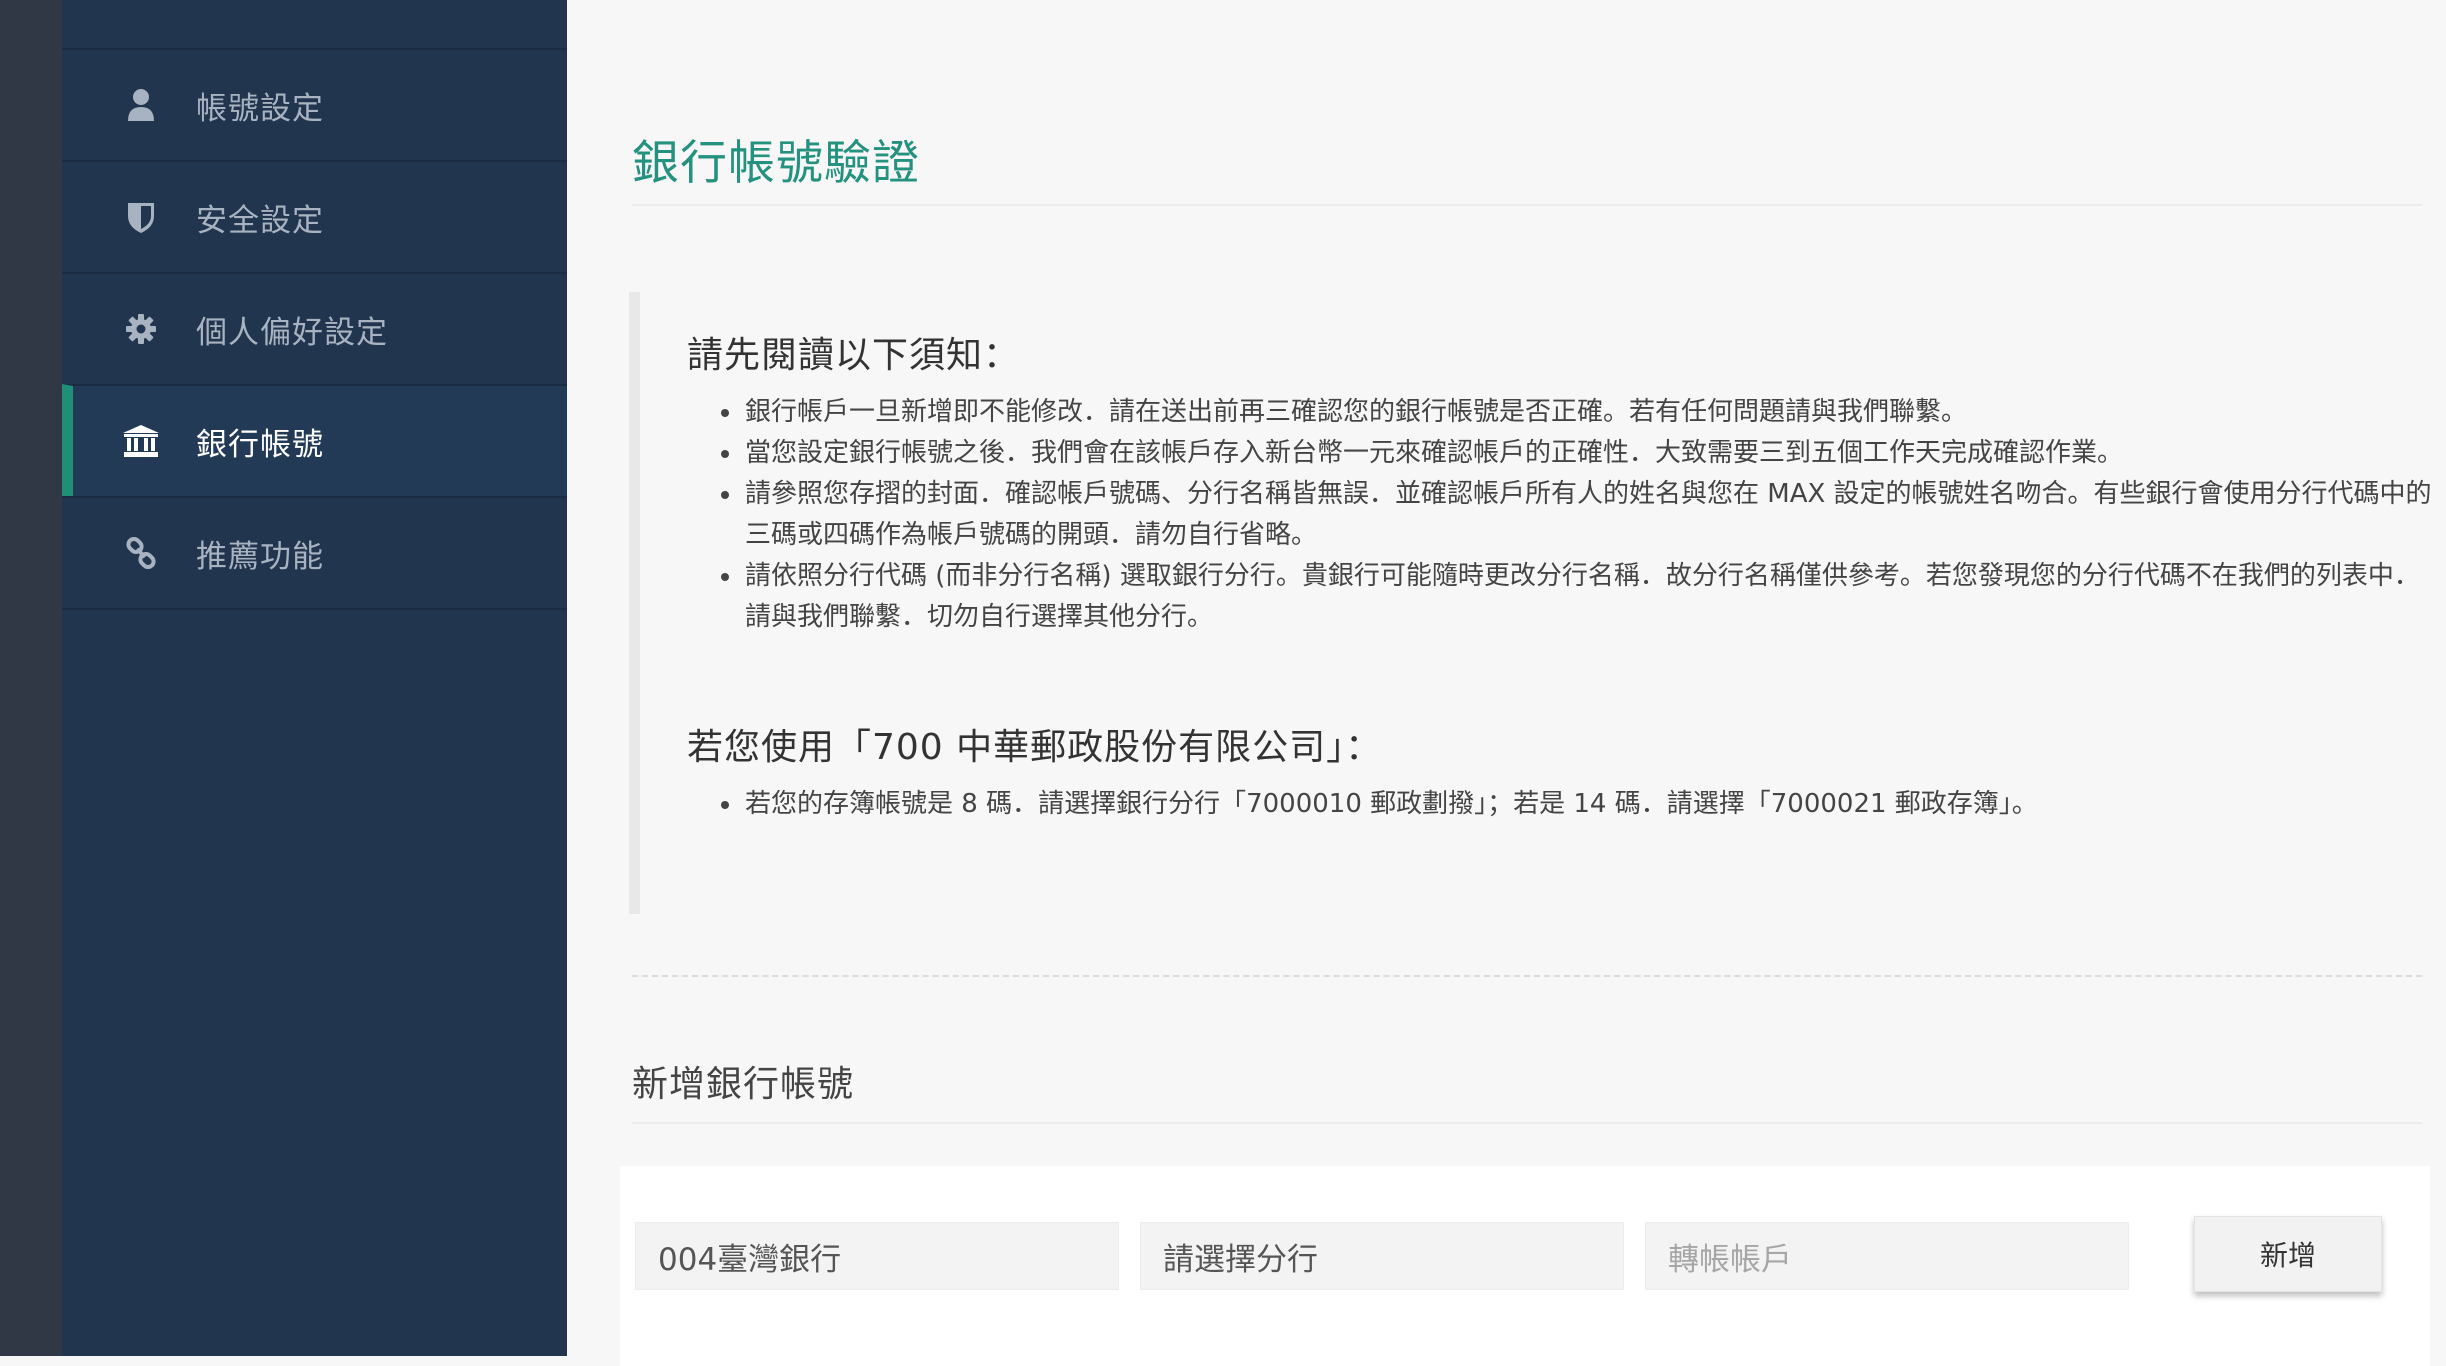 Image resolution: width=2446 pixels, height=1366 pixels. What do you see at coordinates (260, 220) in the screenshot?
I see `sidebar-item-label: 安全設定` at bounding box center [260, 220].